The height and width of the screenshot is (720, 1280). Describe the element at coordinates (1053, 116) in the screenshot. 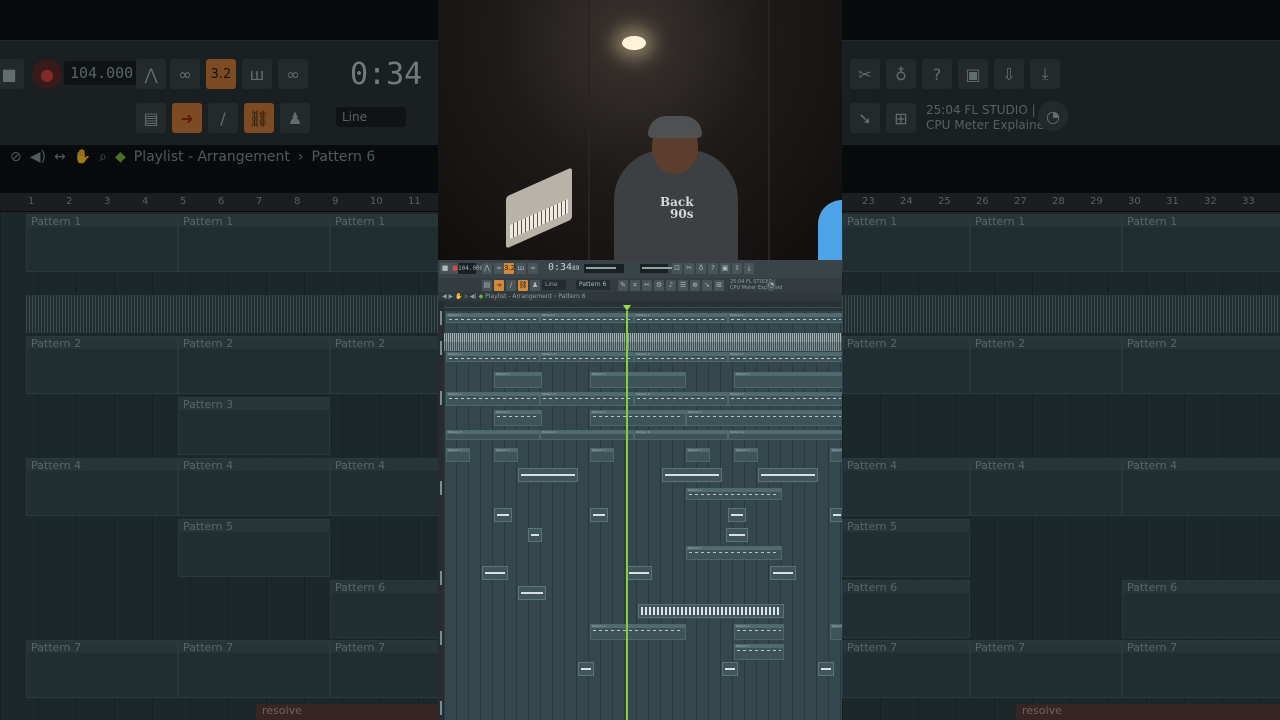

I see `cpu-icon: ◔` at that location.